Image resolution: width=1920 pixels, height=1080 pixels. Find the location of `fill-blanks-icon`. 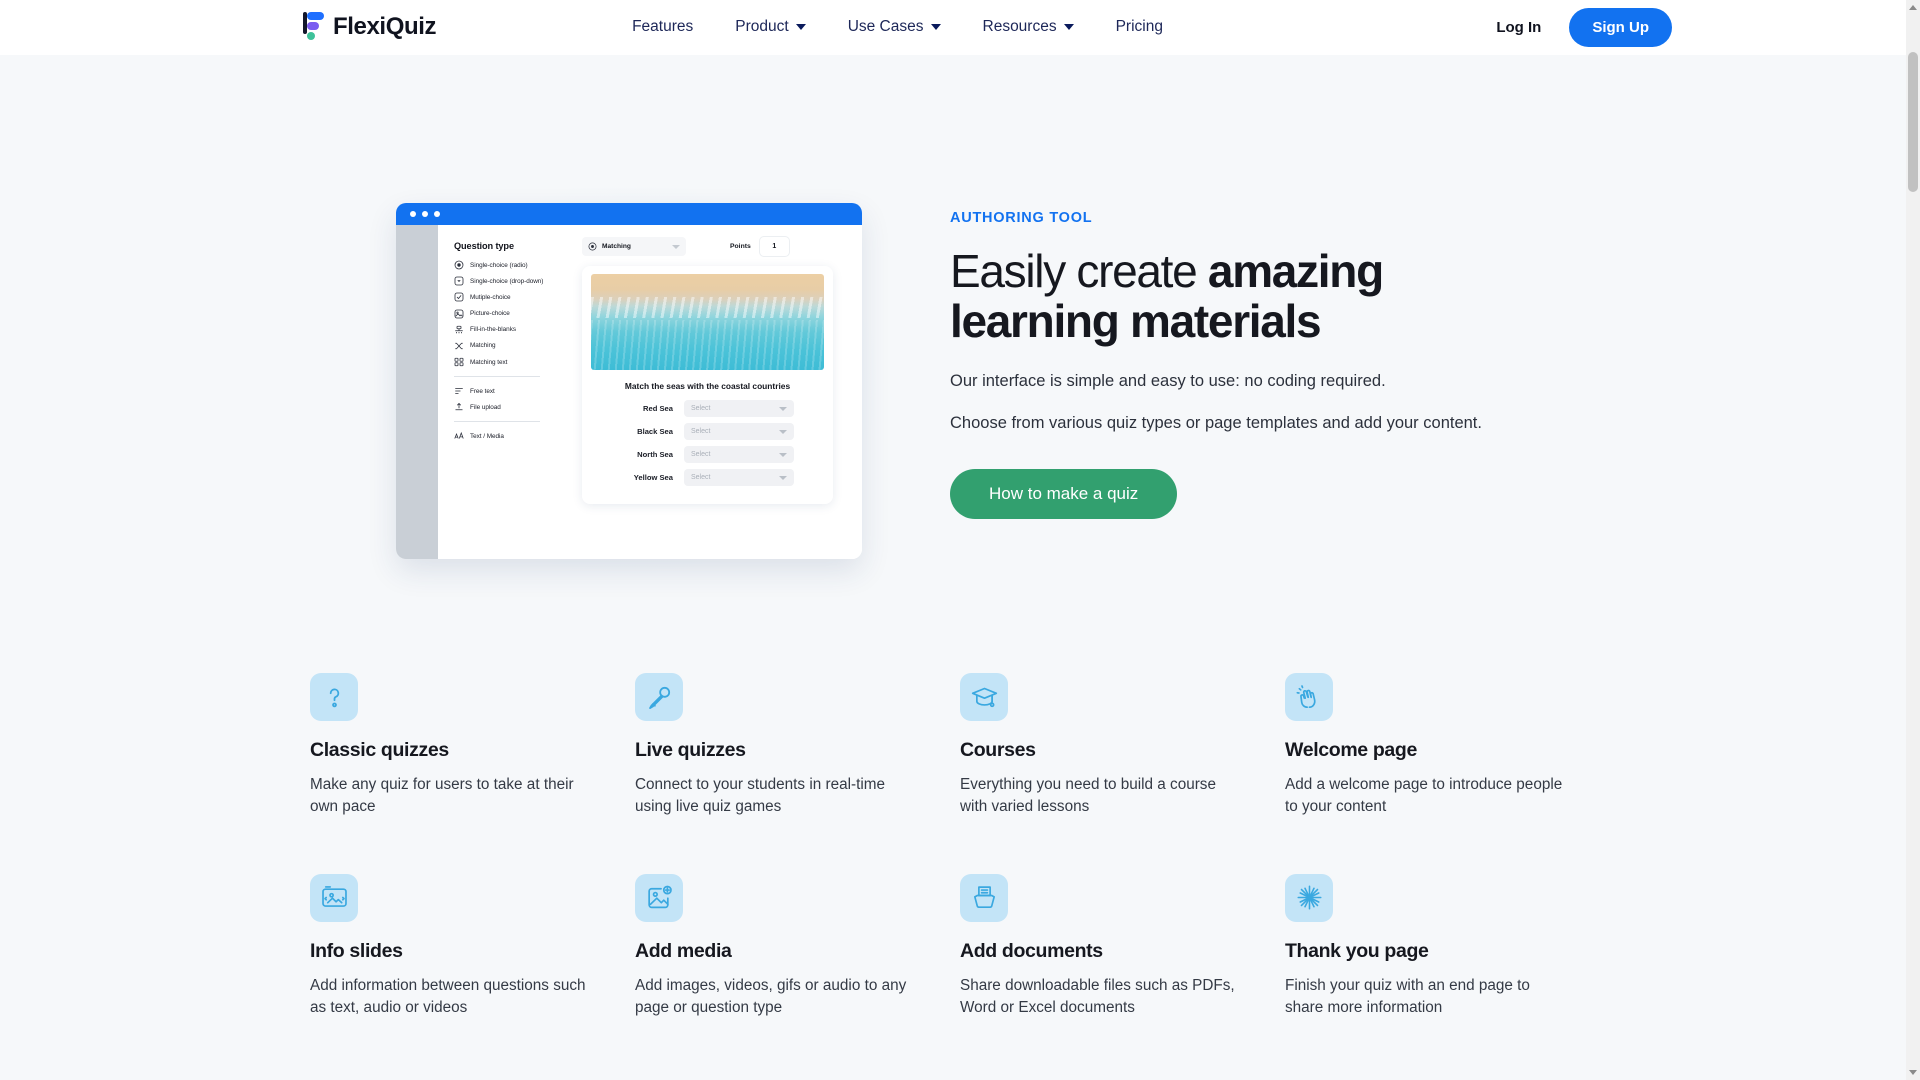

fill-blanks-icon is located at coordinates (459, 330).